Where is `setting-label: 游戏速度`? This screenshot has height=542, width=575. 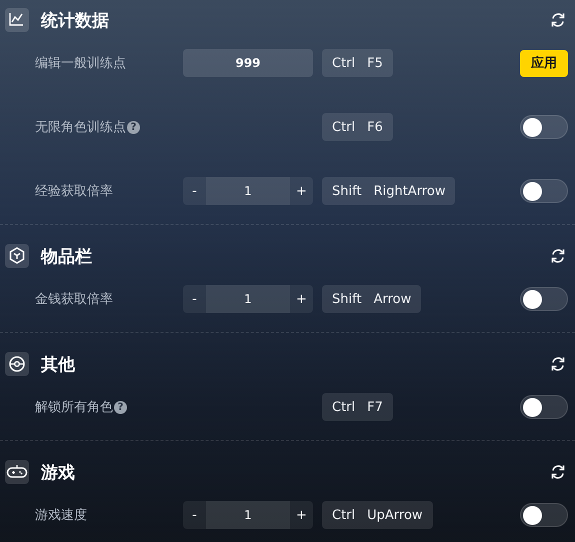
setting-label: 游戏速度 is located at coordinates (61, 515).